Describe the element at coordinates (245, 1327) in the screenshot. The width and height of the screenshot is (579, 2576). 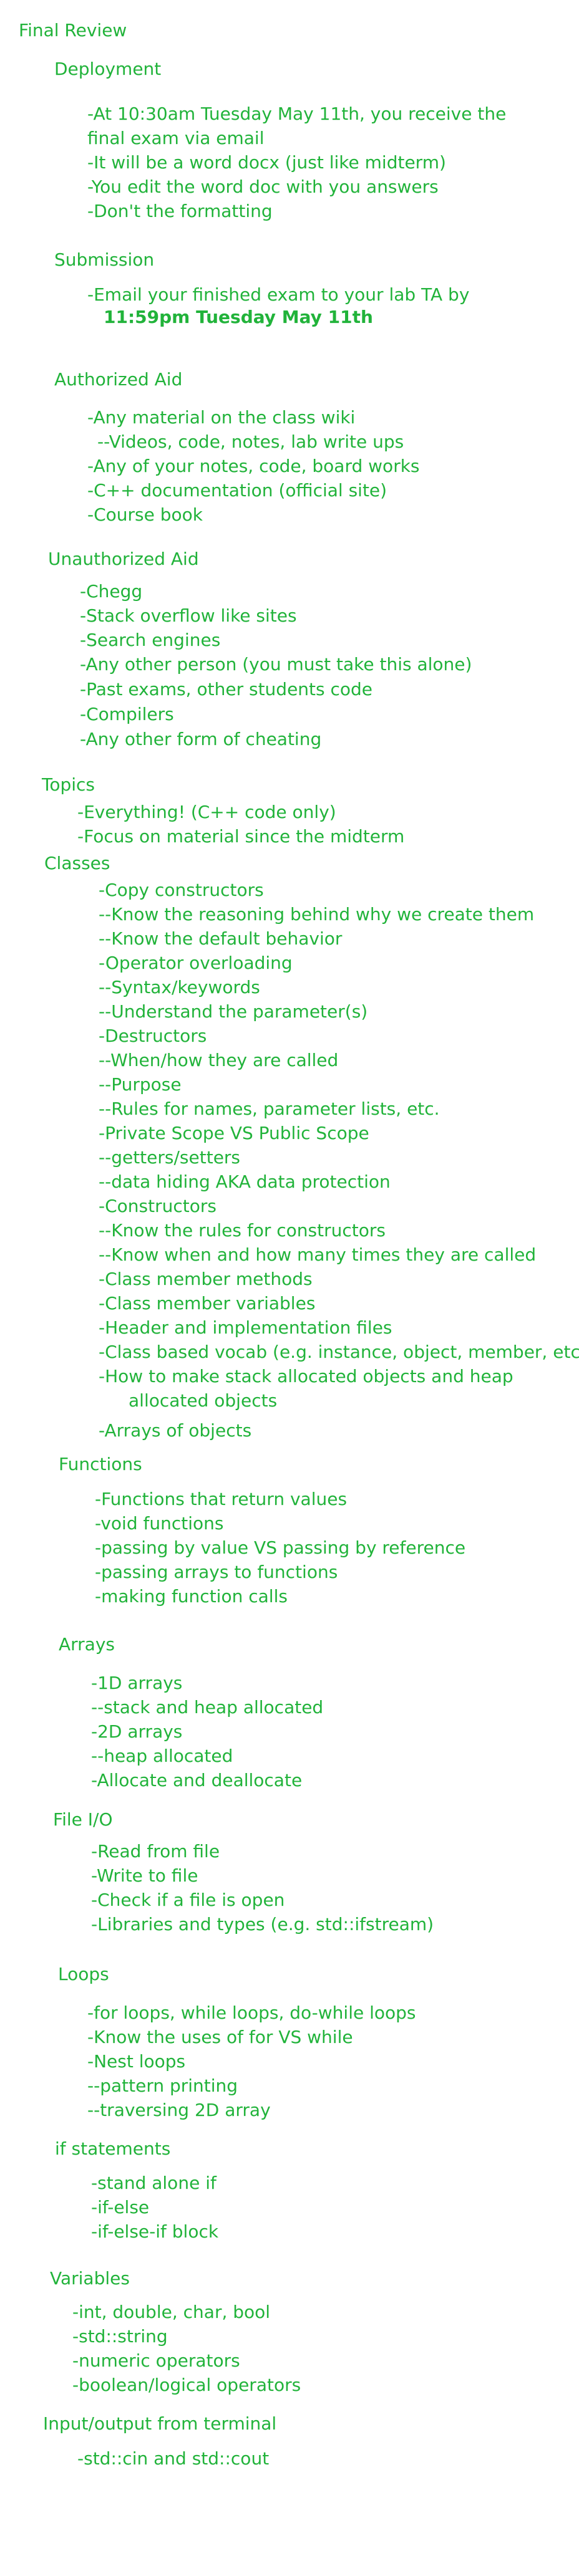
I see `classes-line: -Header and implementation files` at that location.